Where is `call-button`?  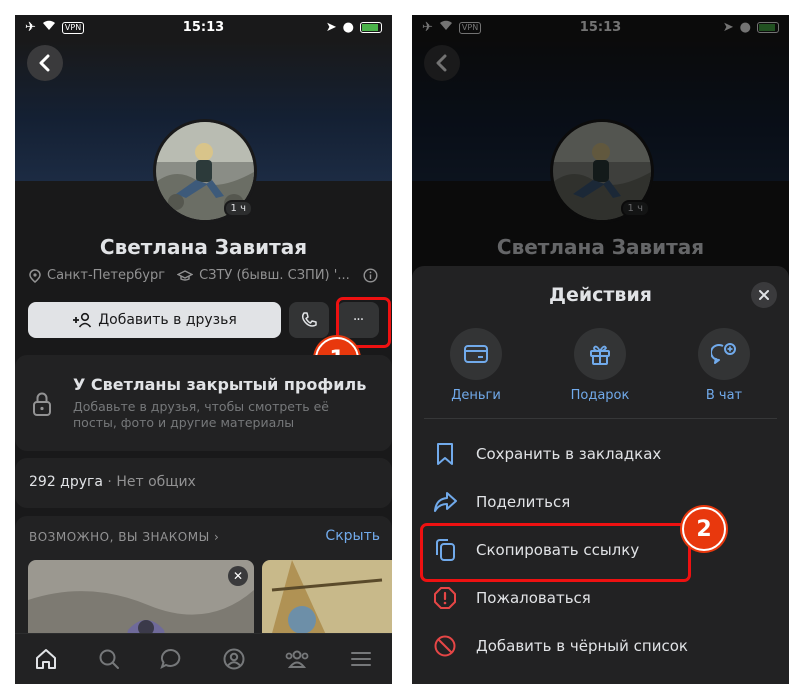
call-button is located at coordinates (309, 320).